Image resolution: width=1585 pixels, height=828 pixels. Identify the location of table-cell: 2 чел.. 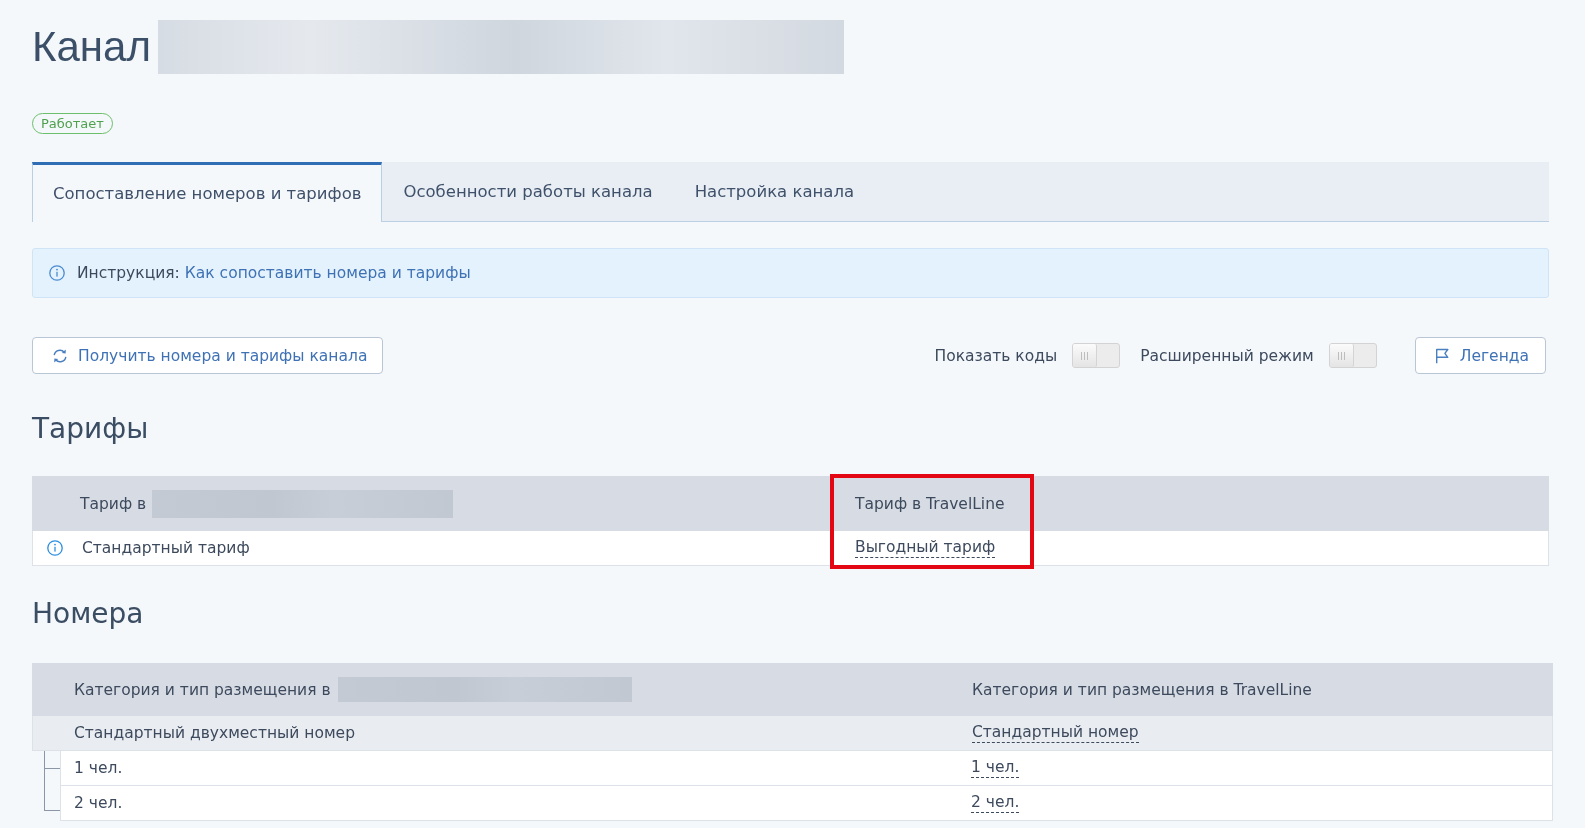
(98, 803).